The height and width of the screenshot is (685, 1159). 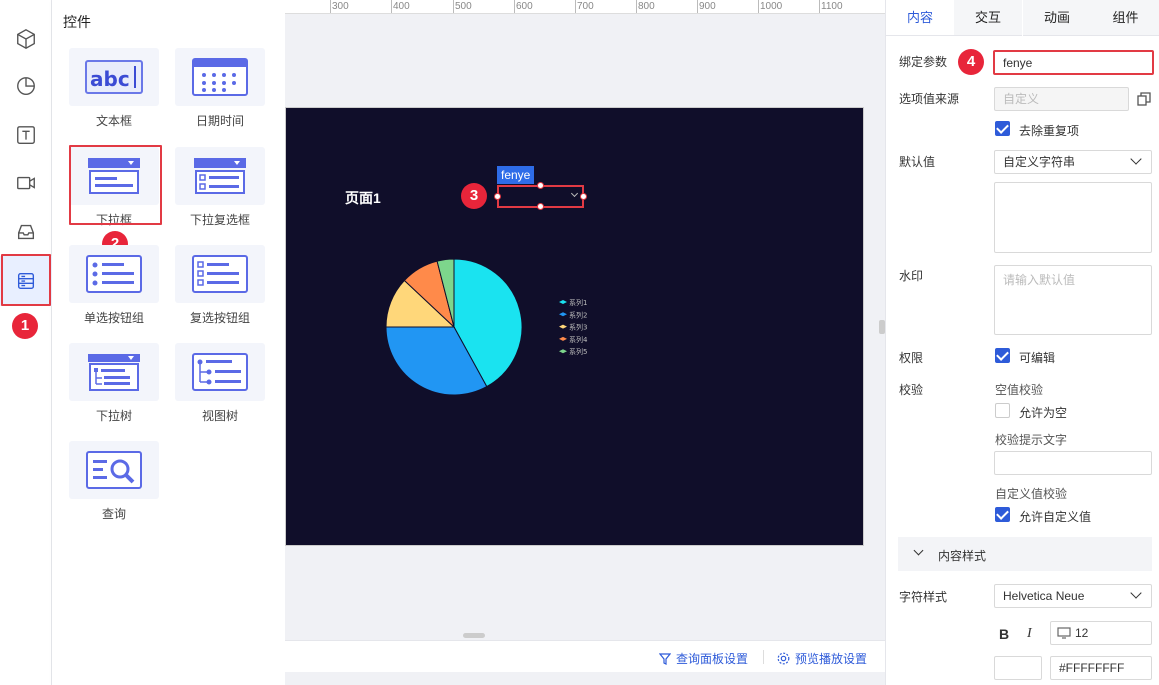 What do you see at coordinates (474, 196) in the screenshot?
I see `step-badge-3: 3` at bounding box center [474, 196].